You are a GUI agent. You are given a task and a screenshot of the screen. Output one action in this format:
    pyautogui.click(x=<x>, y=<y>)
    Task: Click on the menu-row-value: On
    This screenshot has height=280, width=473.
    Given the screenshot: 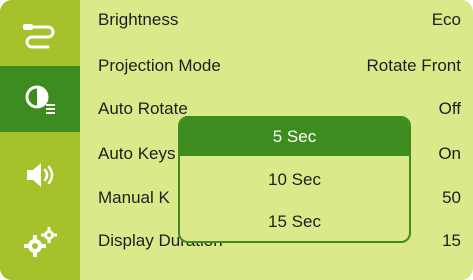 What is the action you would take?
    pyautogui.click(x=449, y=153)
    